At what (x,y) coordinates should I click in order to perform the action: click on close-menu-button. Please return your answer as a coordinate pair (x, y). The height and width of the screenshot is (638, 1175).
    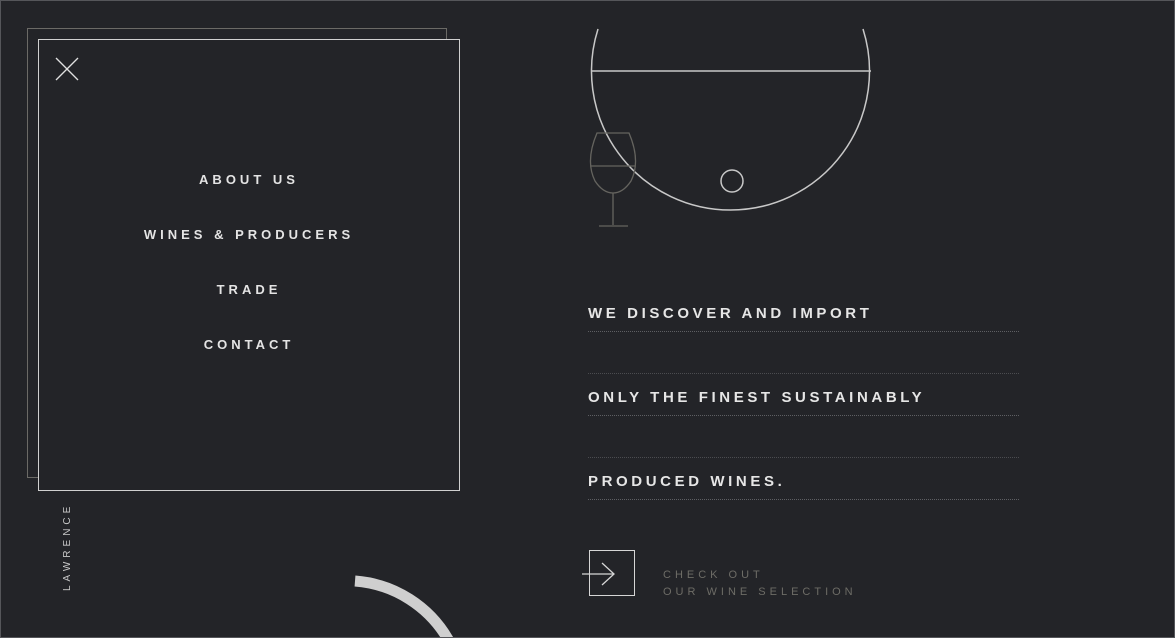
    Looking at the image, I should click on (67, 69).